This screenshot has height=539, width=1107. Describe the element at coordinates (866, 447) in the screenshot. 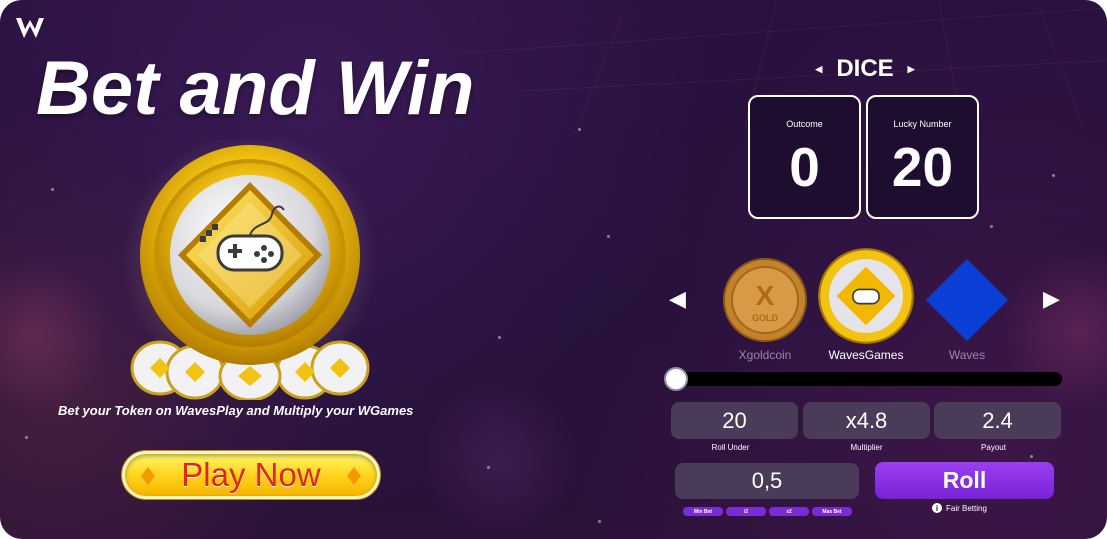

I see `multiplier-label: Multiplier` at that location.